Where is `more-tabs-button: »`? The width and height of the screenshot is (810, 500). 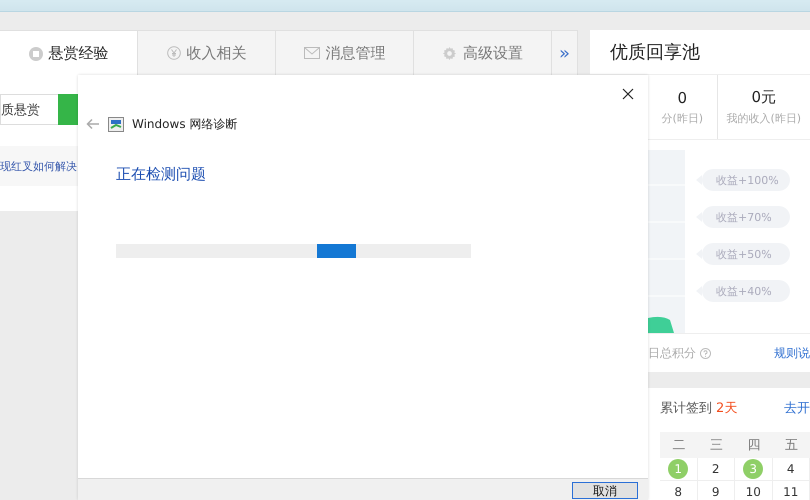 more-tabs-button: » is located at coordinates (564, 53).